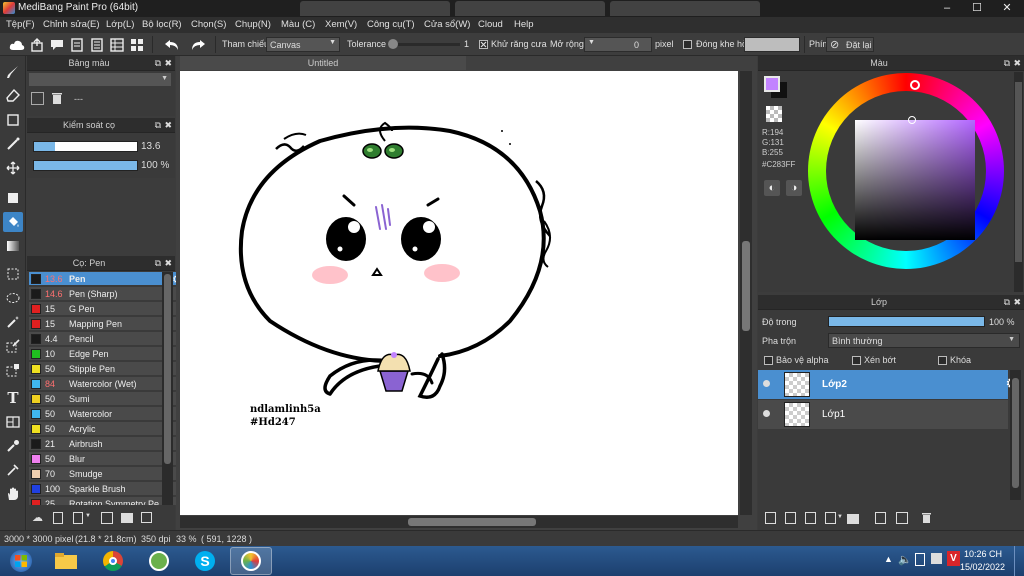 This screenshot has width=1024, height=576. Describe the element at coordinates (766, 383) in the screenshot. I see `eye-icon` at that location.